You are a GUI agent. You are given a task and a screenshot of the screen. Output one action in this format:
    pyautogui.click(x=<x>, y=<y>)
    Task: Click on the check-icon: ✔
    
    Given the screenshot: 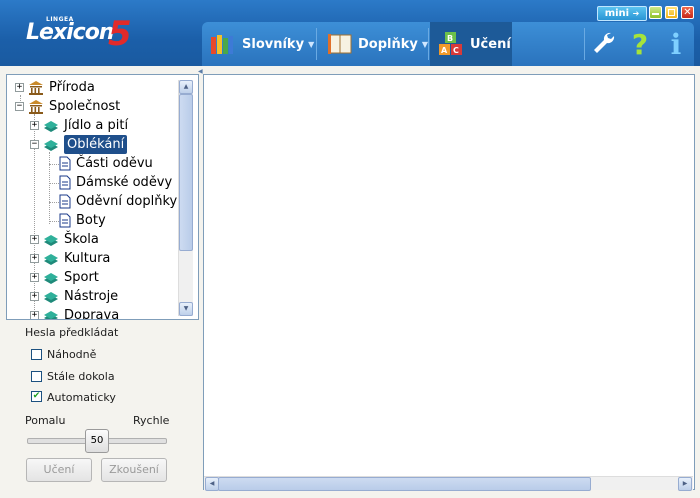 What is the action you would take?
    pyautogui.click(x=36, y=396)
    